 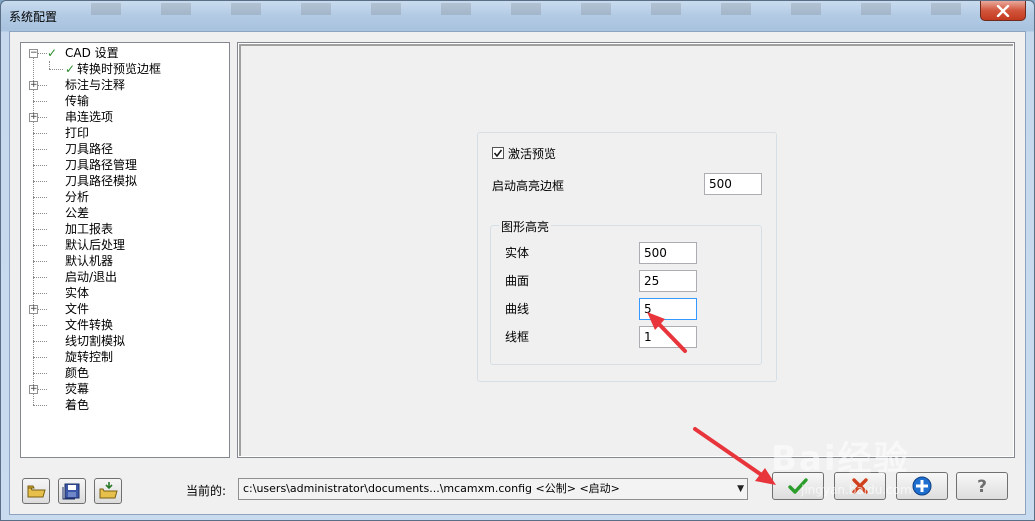 I want to click on solid-label: 实体, so click(x=517, y=253).